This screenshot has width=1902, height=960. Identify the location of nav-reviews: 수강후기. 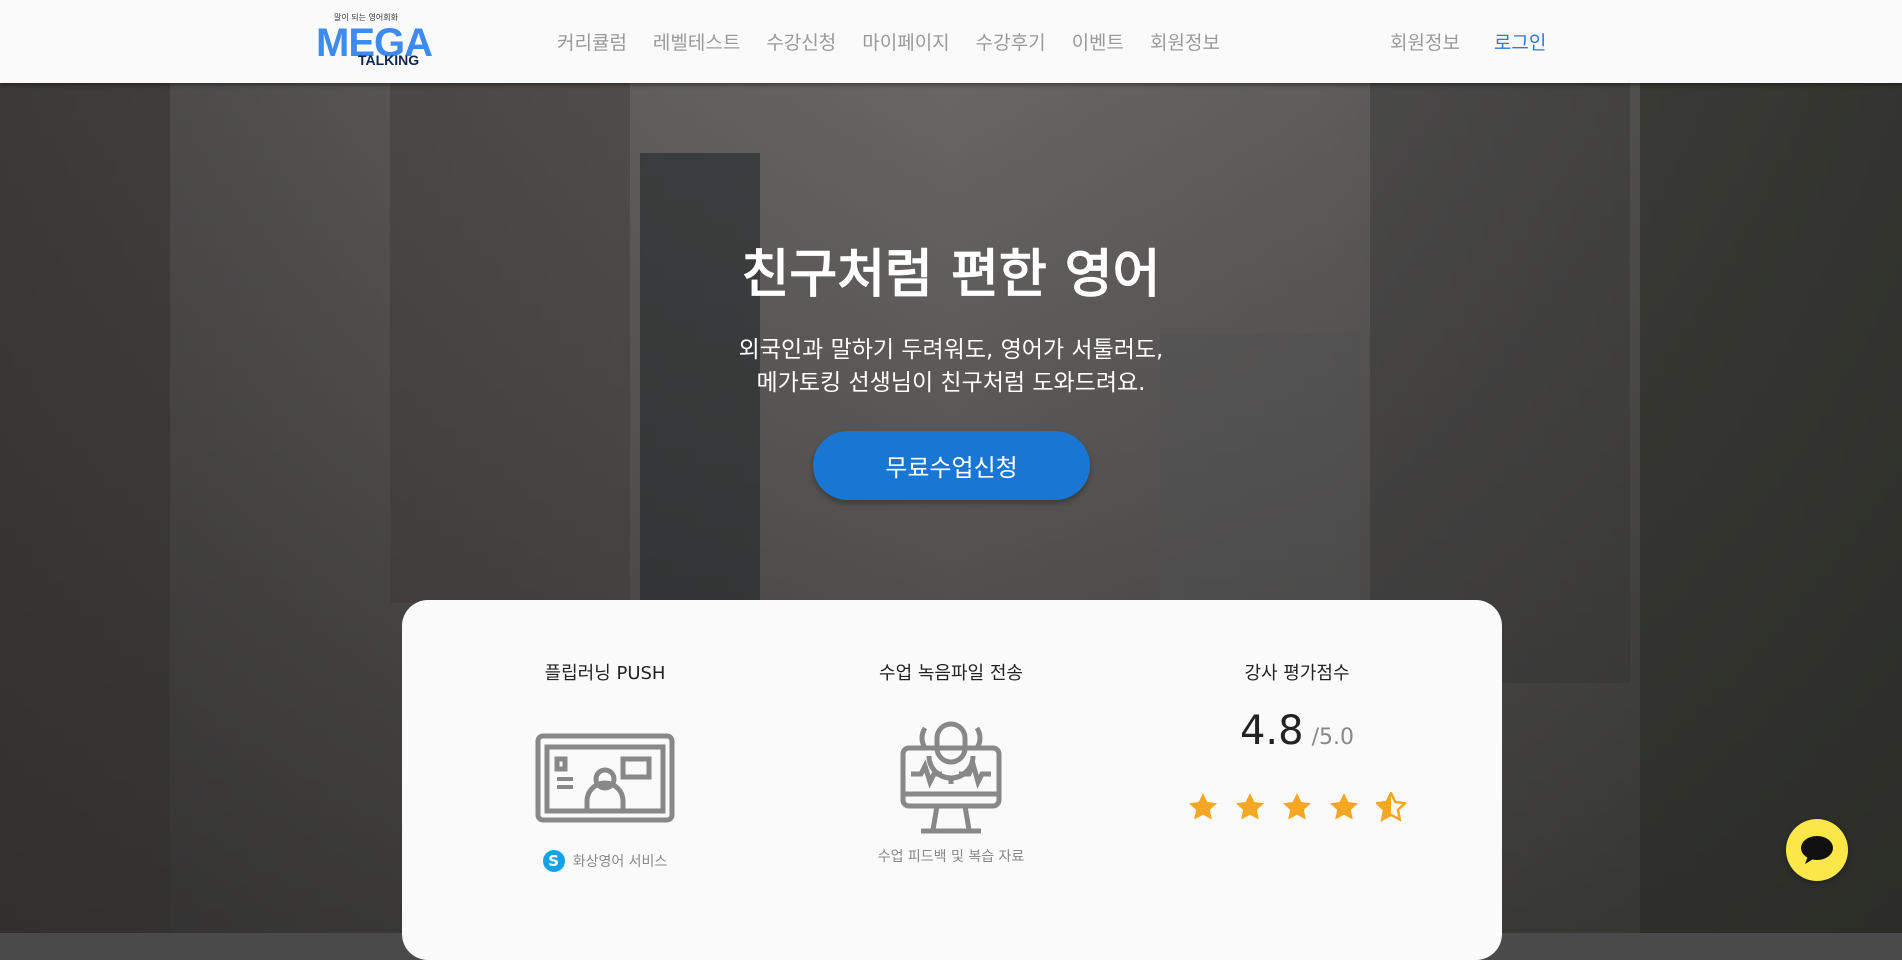
(1011, 41).